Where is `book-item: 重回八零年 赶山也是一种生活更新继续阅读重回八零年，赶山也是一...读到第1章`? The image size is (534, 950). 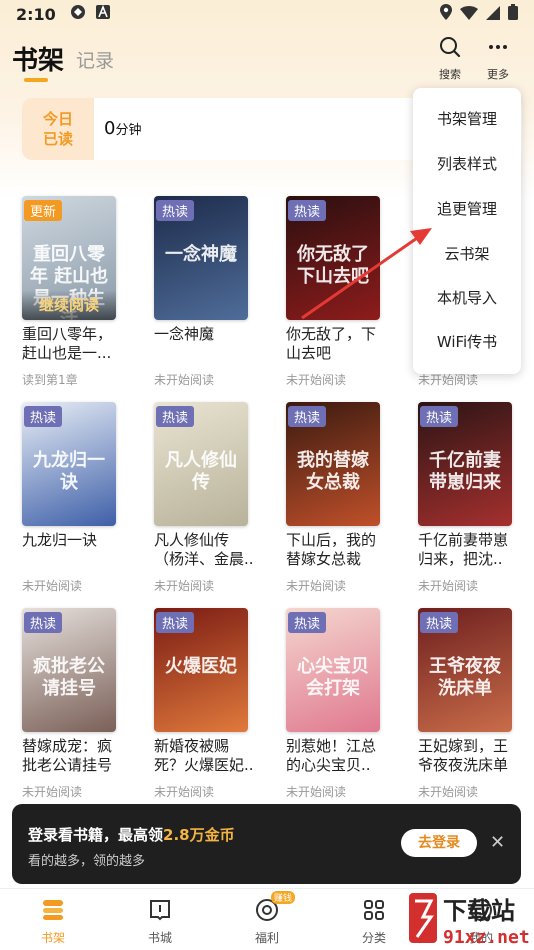 book-item: 重回八零年 赶山也是一种生活更新继续阅读重回八零年，赶山也是一...读到第1章 is located at coordinates (72, 292).